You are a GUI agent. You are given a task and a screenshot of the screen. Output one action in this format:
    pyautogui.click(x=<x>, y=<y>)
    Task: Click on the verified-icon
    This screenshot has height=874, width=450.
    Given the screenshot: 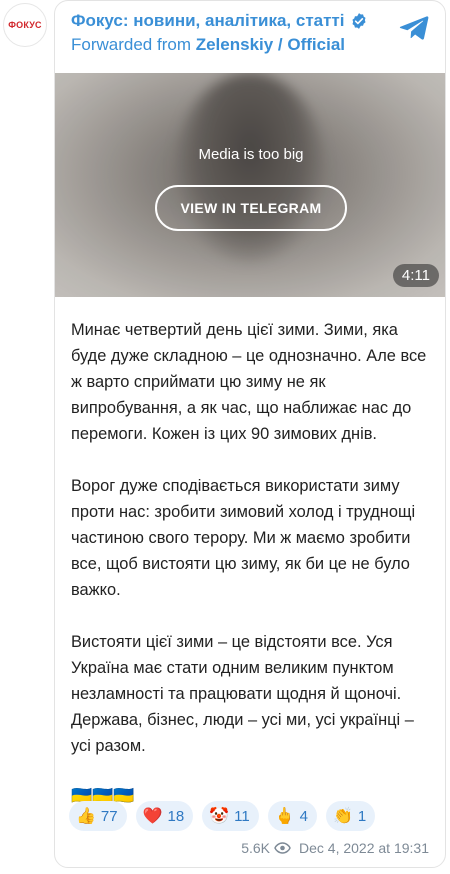 What is the action you would take?
    pyautogui.click(x=358, y=21)
    